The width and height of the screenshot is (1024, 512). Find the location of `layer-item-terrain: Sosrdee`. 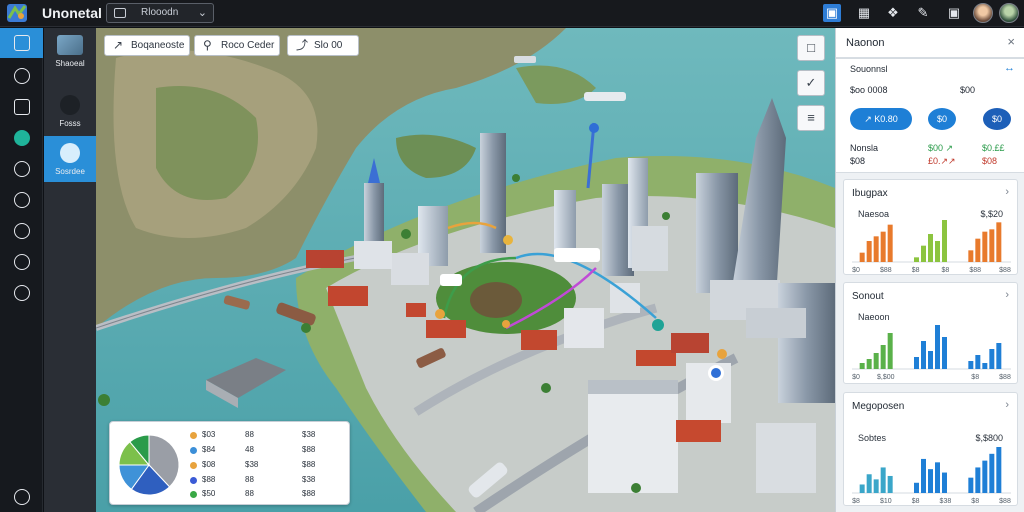

layer-item-terrain: Sosrdee is located at coordinates (70, 159).